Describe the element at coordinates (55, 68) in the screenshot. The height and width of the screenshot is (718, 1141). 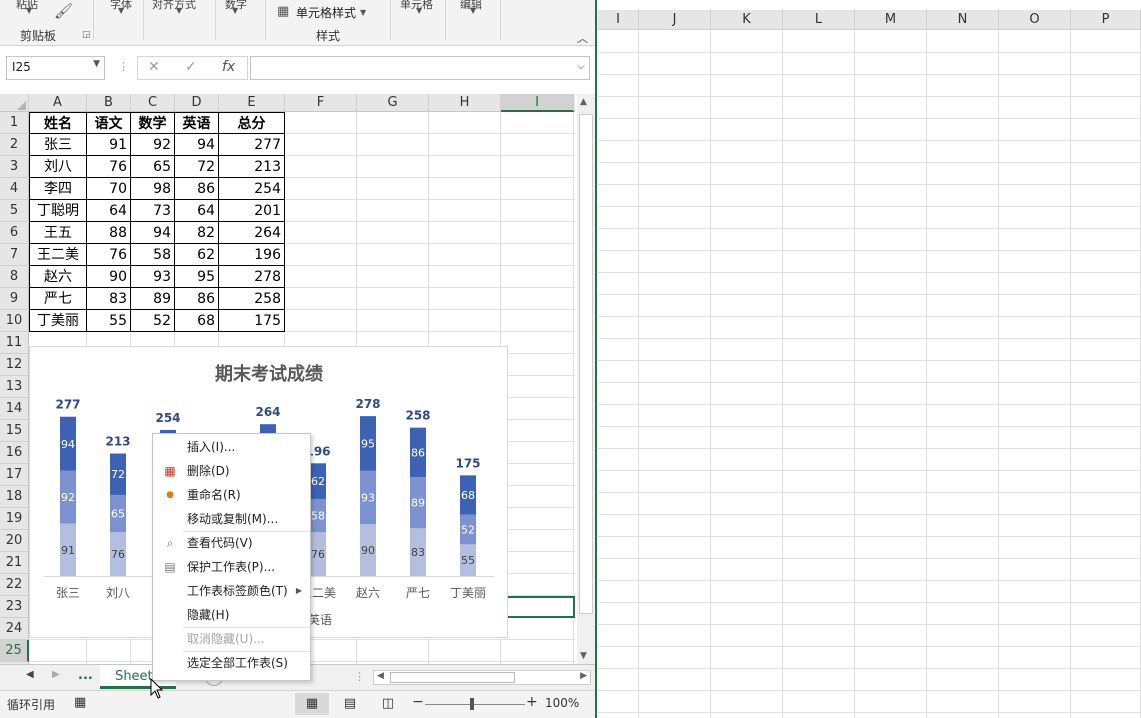
I see `name-box: I25 ▼` at that location.